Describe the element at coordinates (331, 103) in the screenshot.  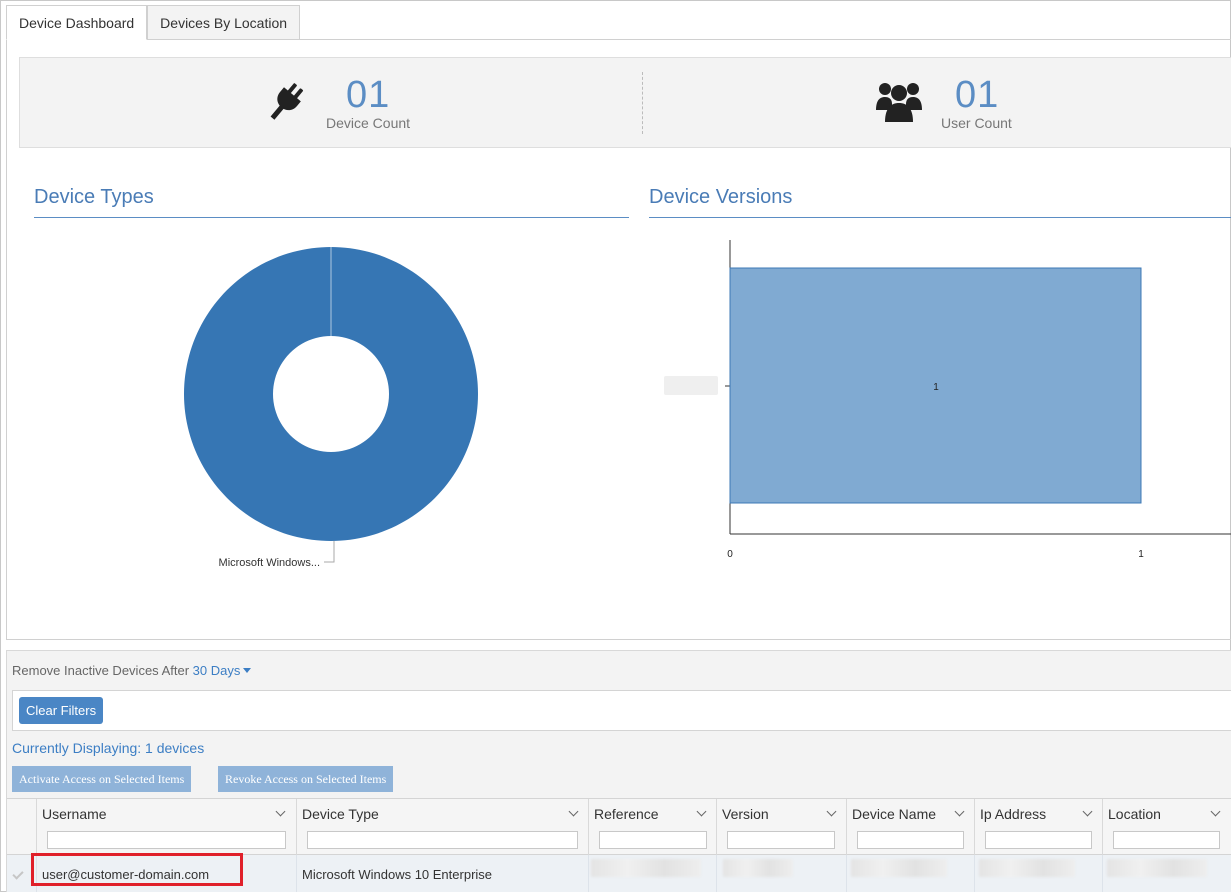
I see `device-count-stat: 01 Device Count` at that location.